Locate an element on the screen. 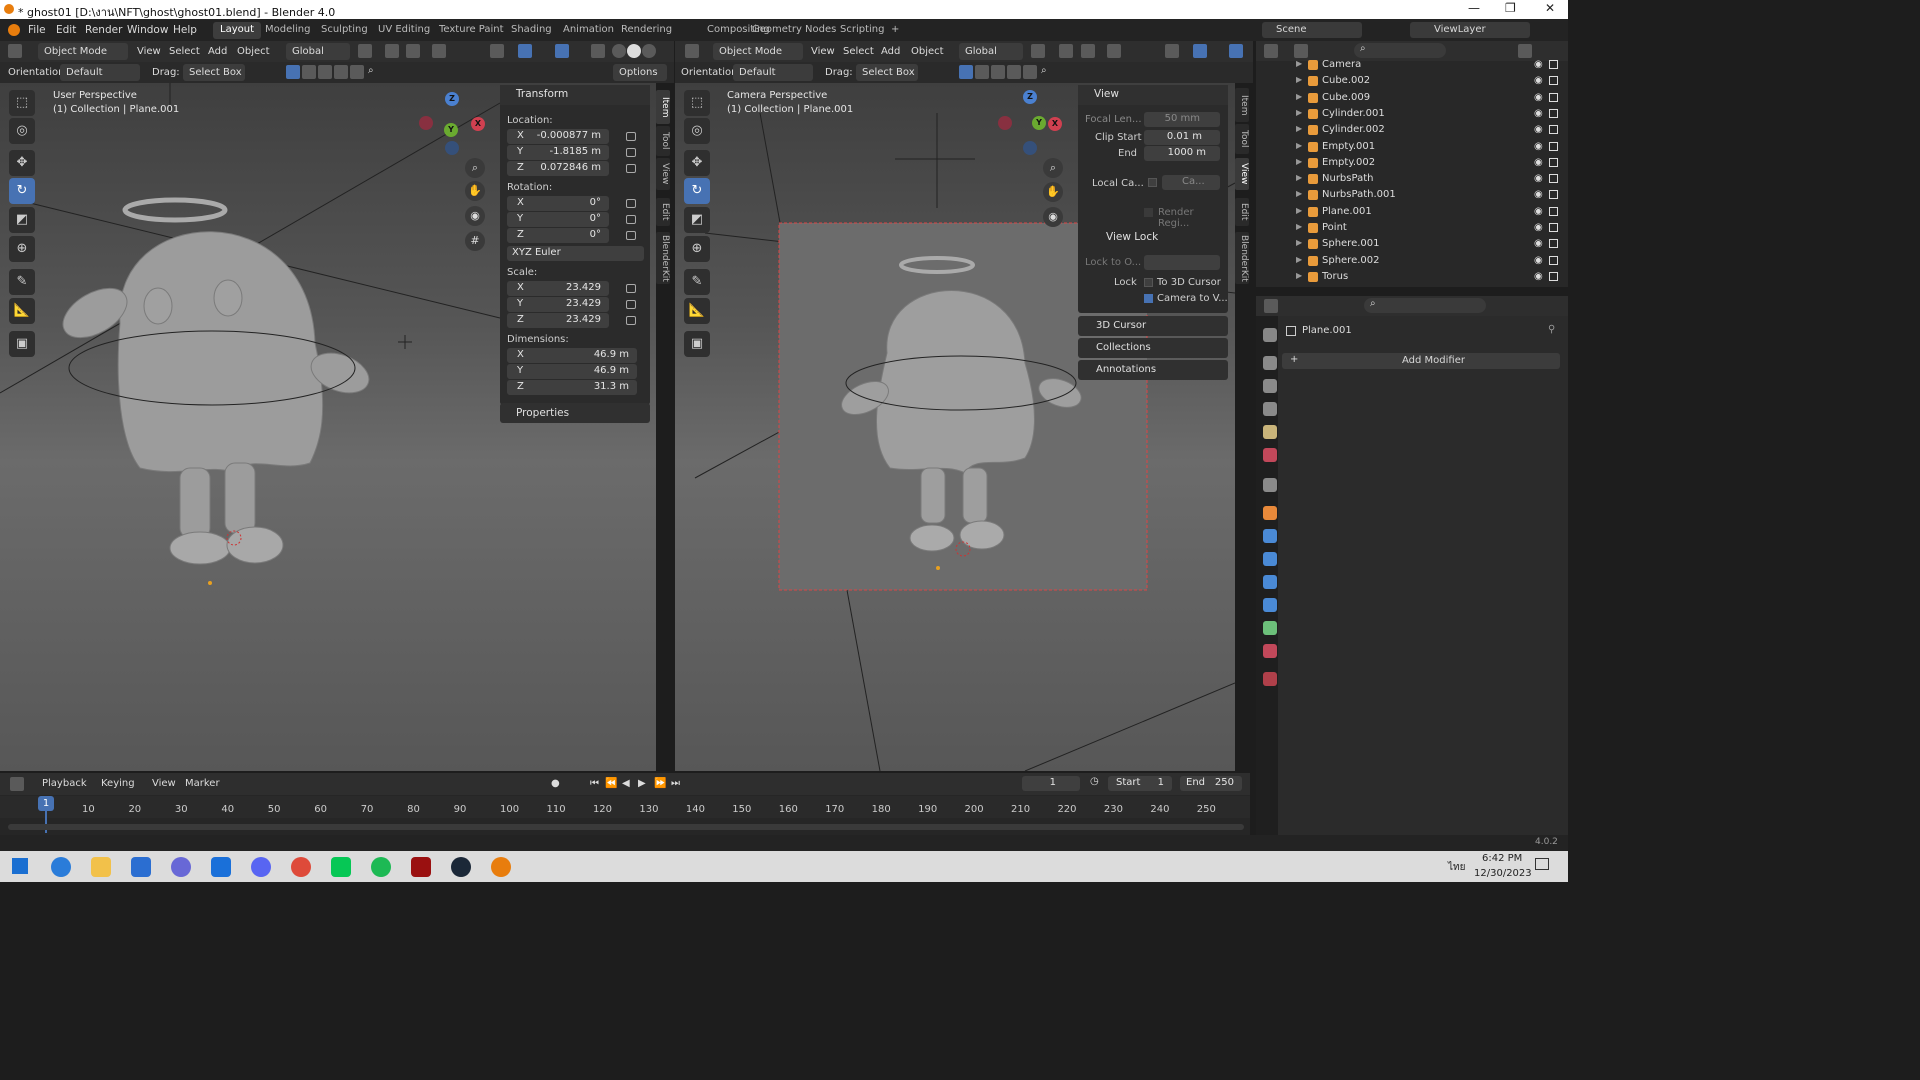  outliner-row: ▶ Plane.001 ◉ is located at coordinates (1407, 213).